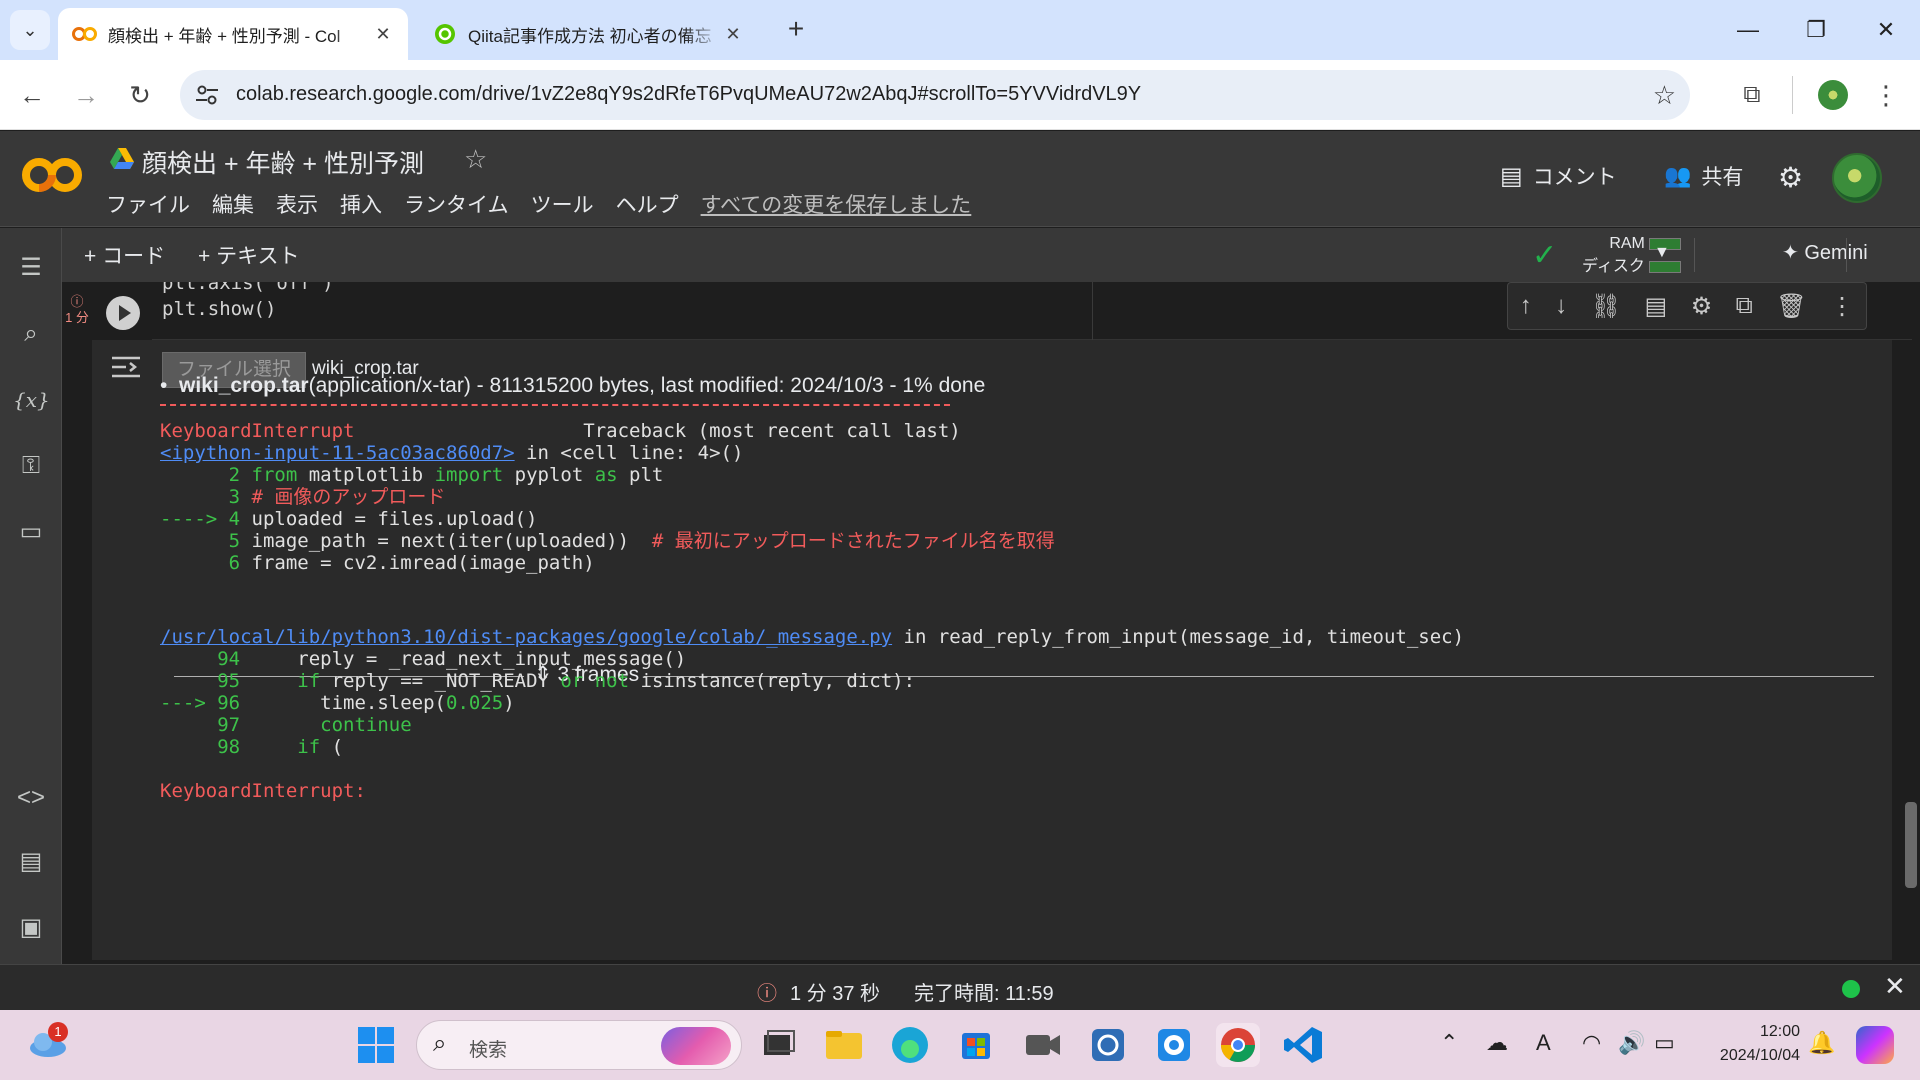 The height and width of the screenshot is (1080, 1920). I want to click on save-status-link: すべての変更を保存しました, so click(836, 204).